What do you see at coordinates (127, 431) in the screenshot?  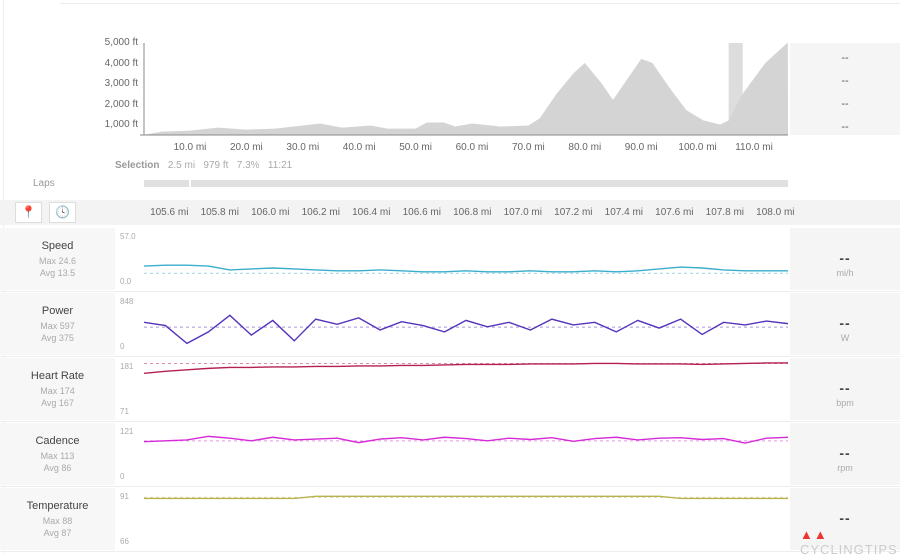 I see `metric-ymax: 121` at bounding box center [127, 431].